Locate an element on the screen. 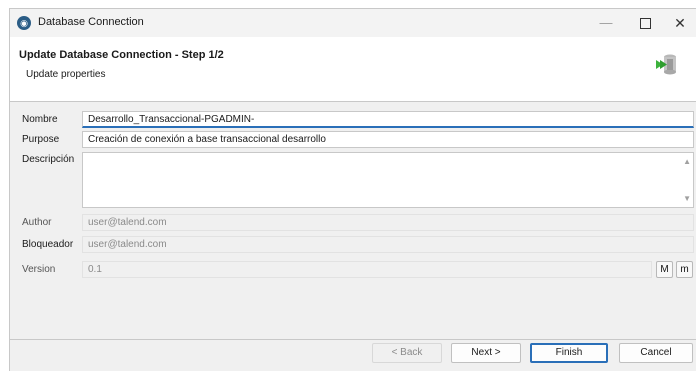 The image size is (696, 371). window-title: Database Connection is located at coordinates (91, 22).